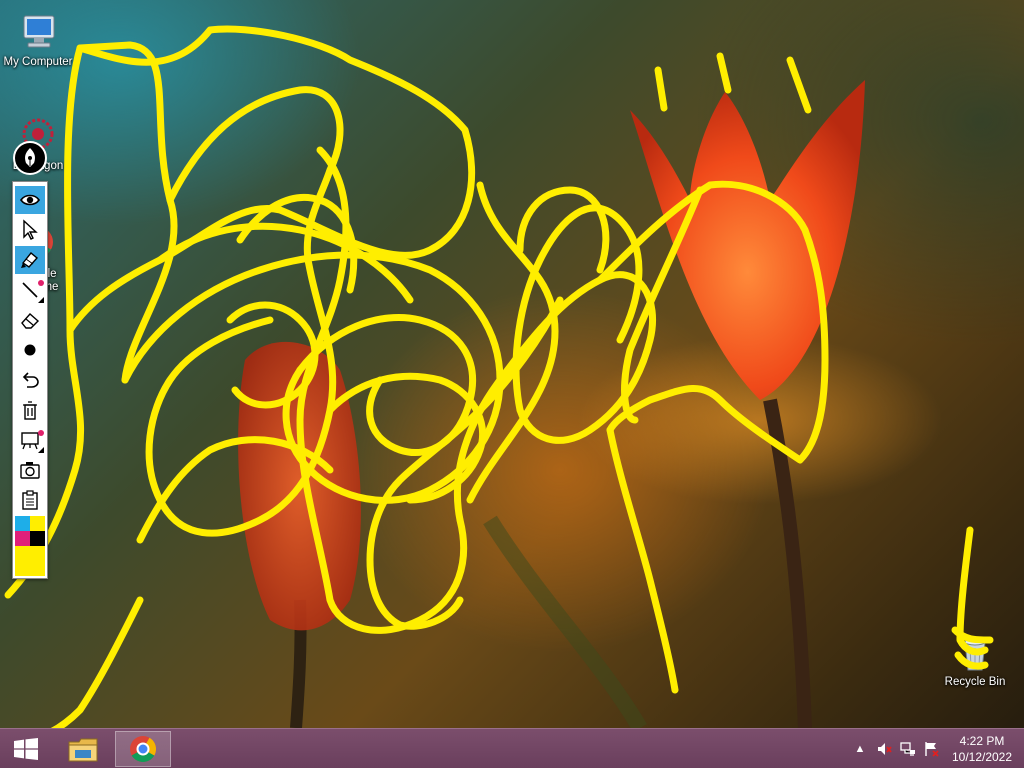  Describe the element at coordinates (982, 741) in the screenshot. I see `clock-time: 4:22 PM` at that location.